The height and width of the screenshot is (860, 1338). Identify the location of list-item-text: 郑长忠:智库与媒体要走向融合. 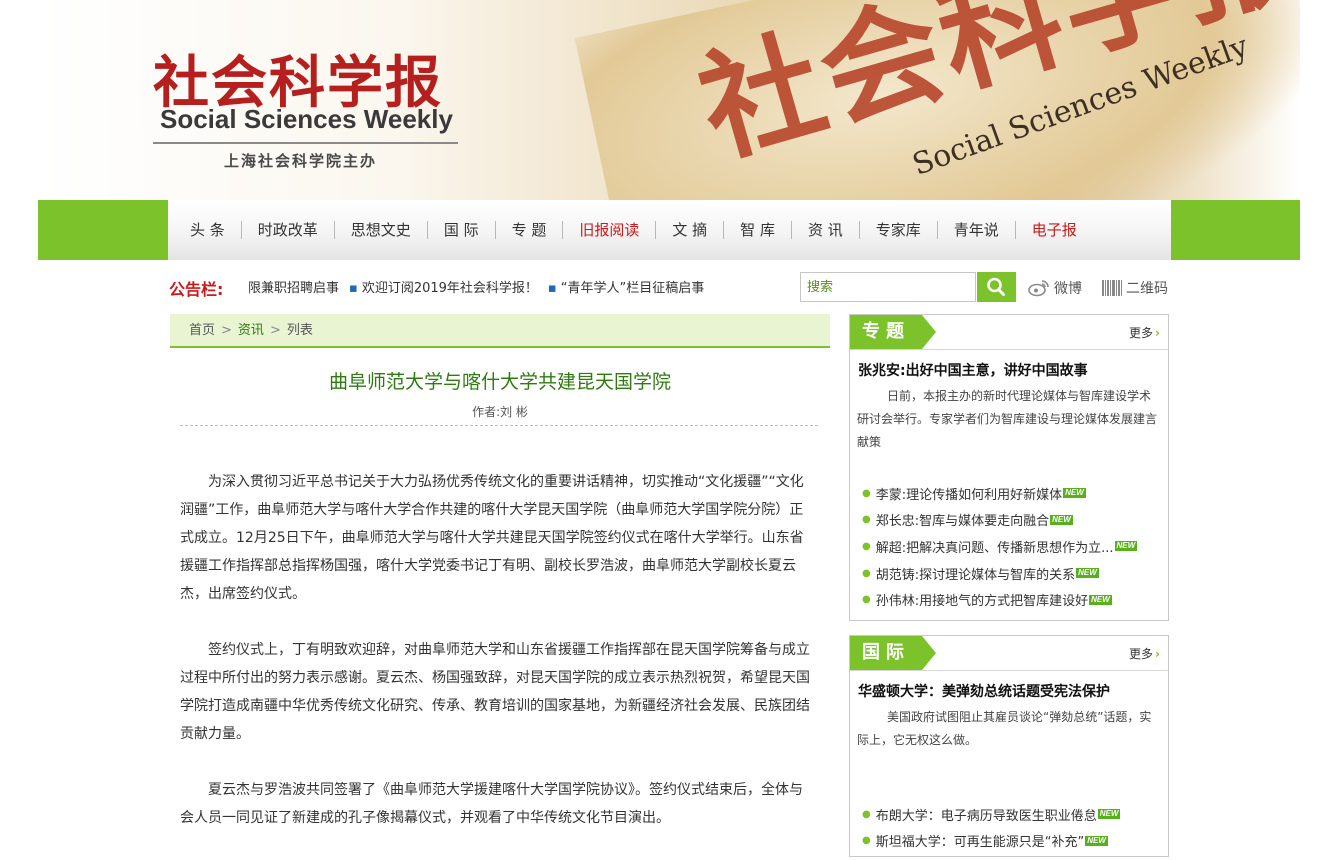
(962, 522).